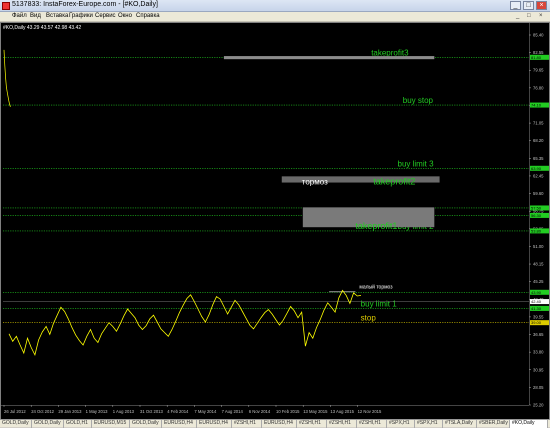  Describe the element at coordinates (376, 226) in the screenshot. I see `zone-label: takeprofit1` at that location.